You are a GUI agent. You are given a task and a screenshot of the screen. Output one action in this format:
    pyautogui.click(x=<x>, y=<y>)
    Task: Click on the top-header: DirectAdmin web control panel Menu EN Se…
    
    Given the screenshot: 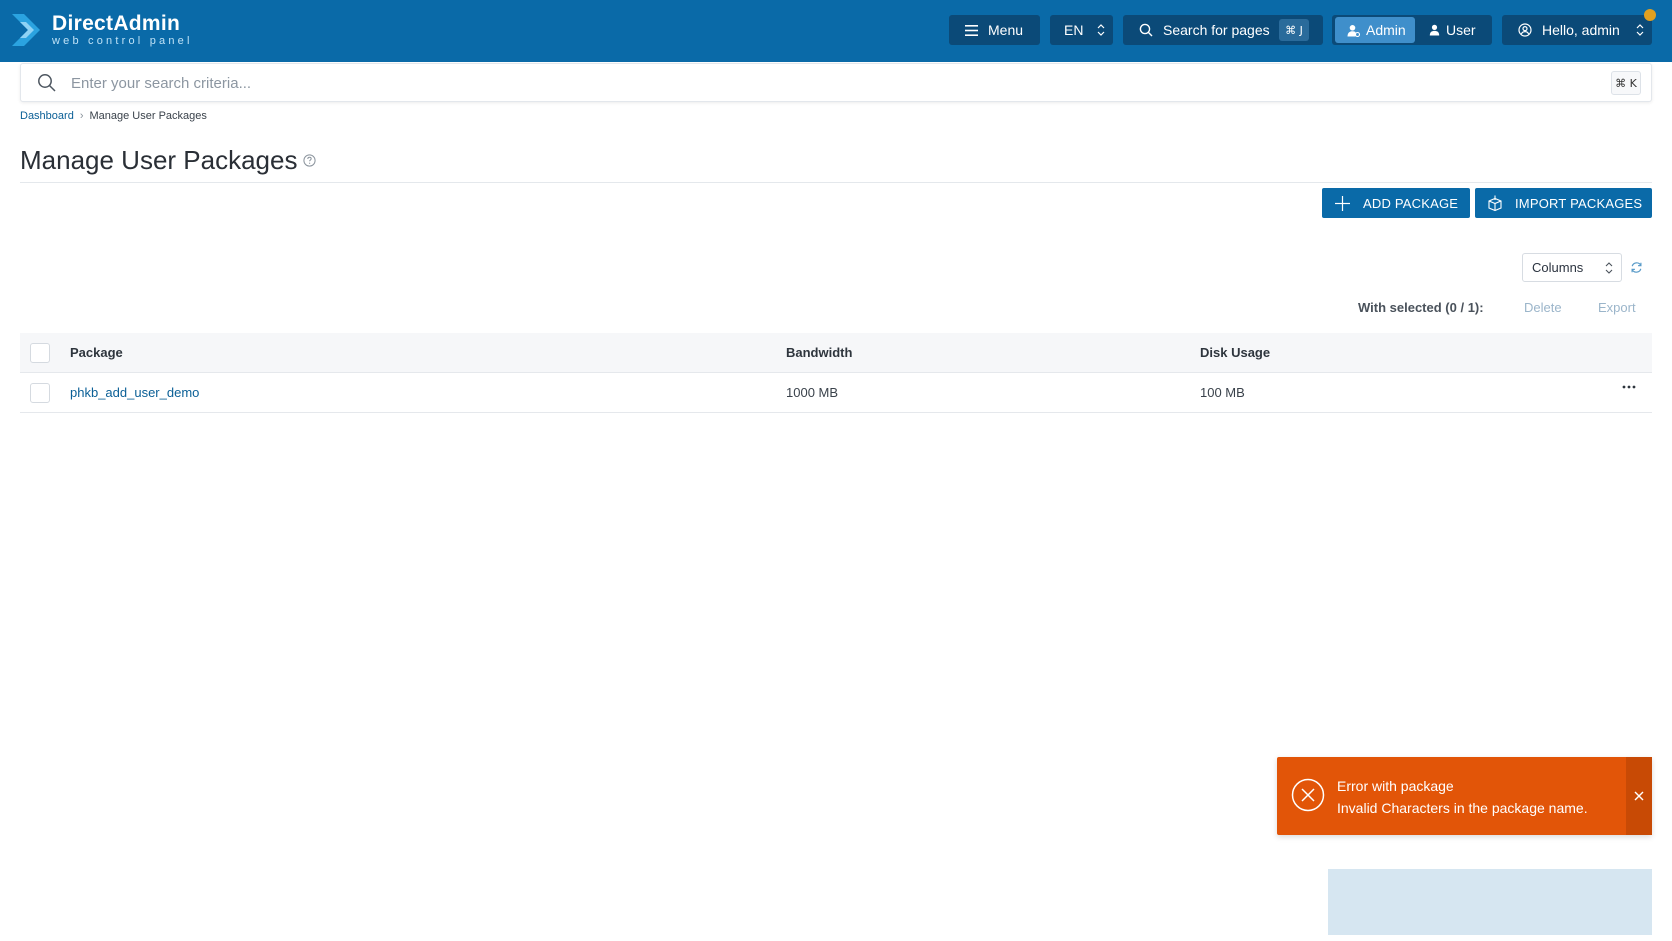 What is the action you would take?
    pyautogui.click(x=836, y=31)
    